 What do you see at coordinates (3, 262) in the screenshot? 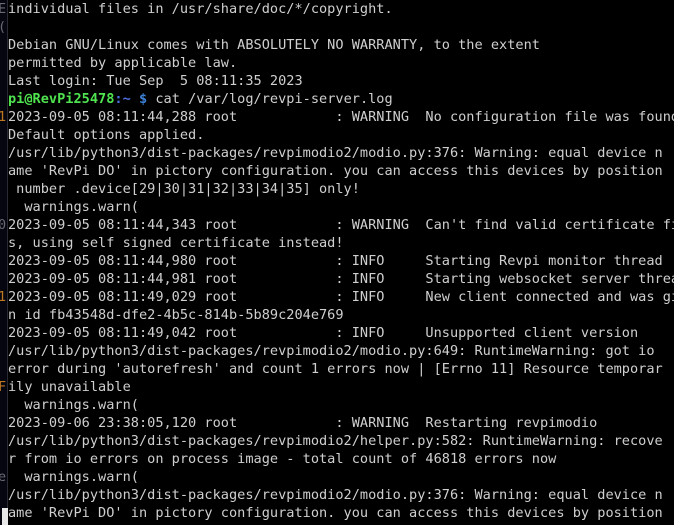
I see `background-window-sliver: E(1 0 1 Fe` at bounding box center [3, 262].